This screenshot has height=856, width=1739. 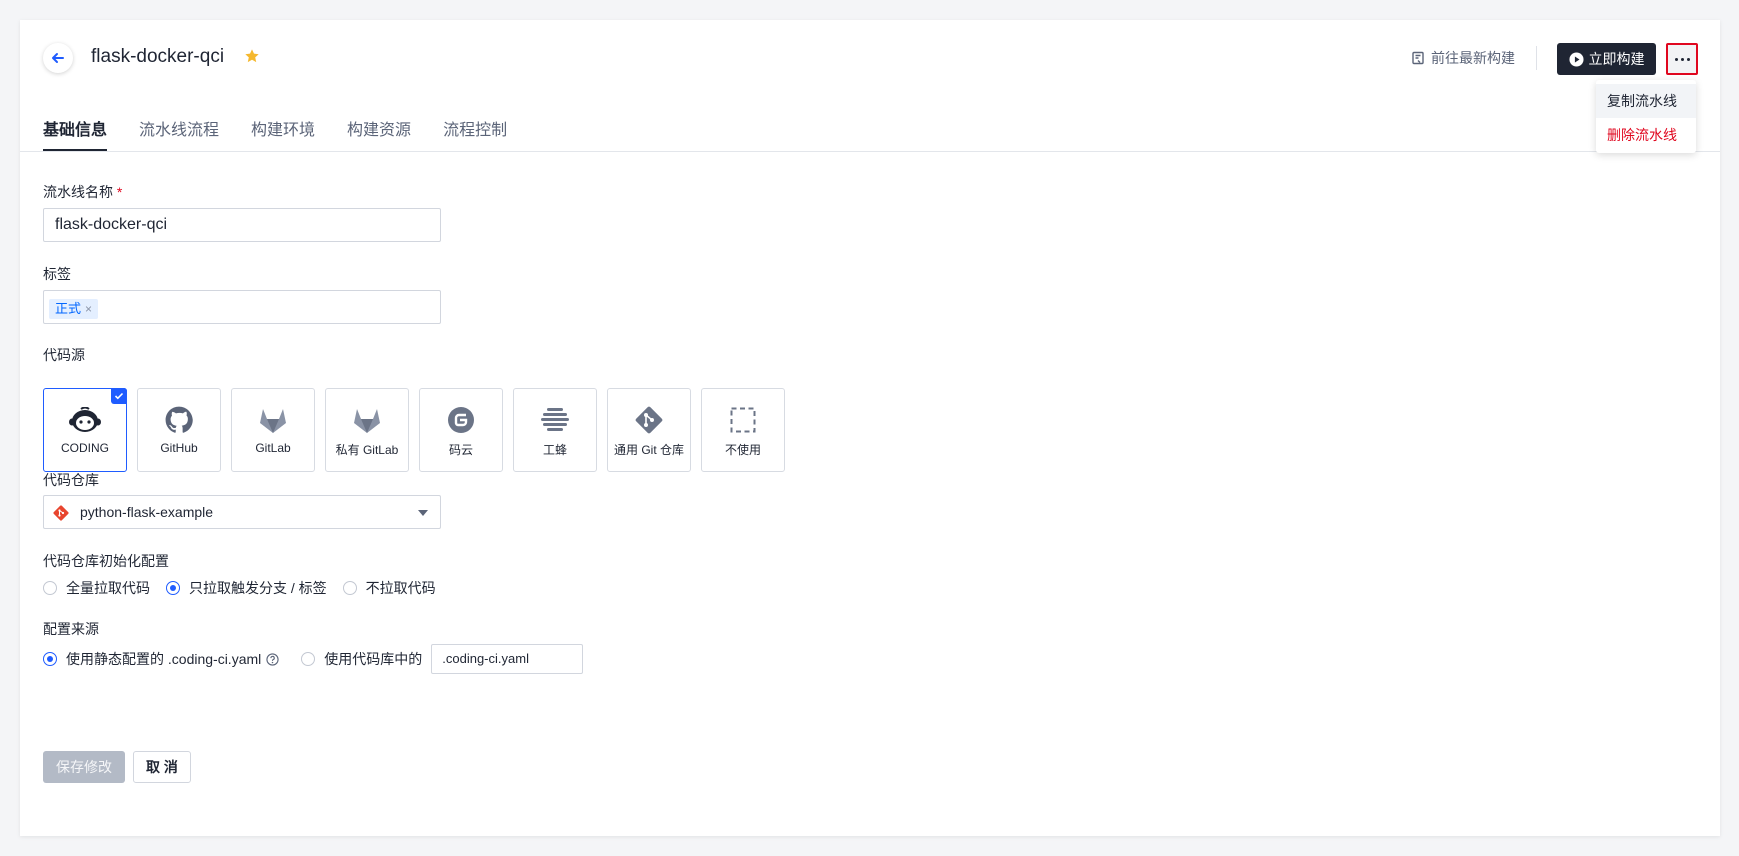 I want to click on source-tile-none: 不使用, so click(x=743, y=430).